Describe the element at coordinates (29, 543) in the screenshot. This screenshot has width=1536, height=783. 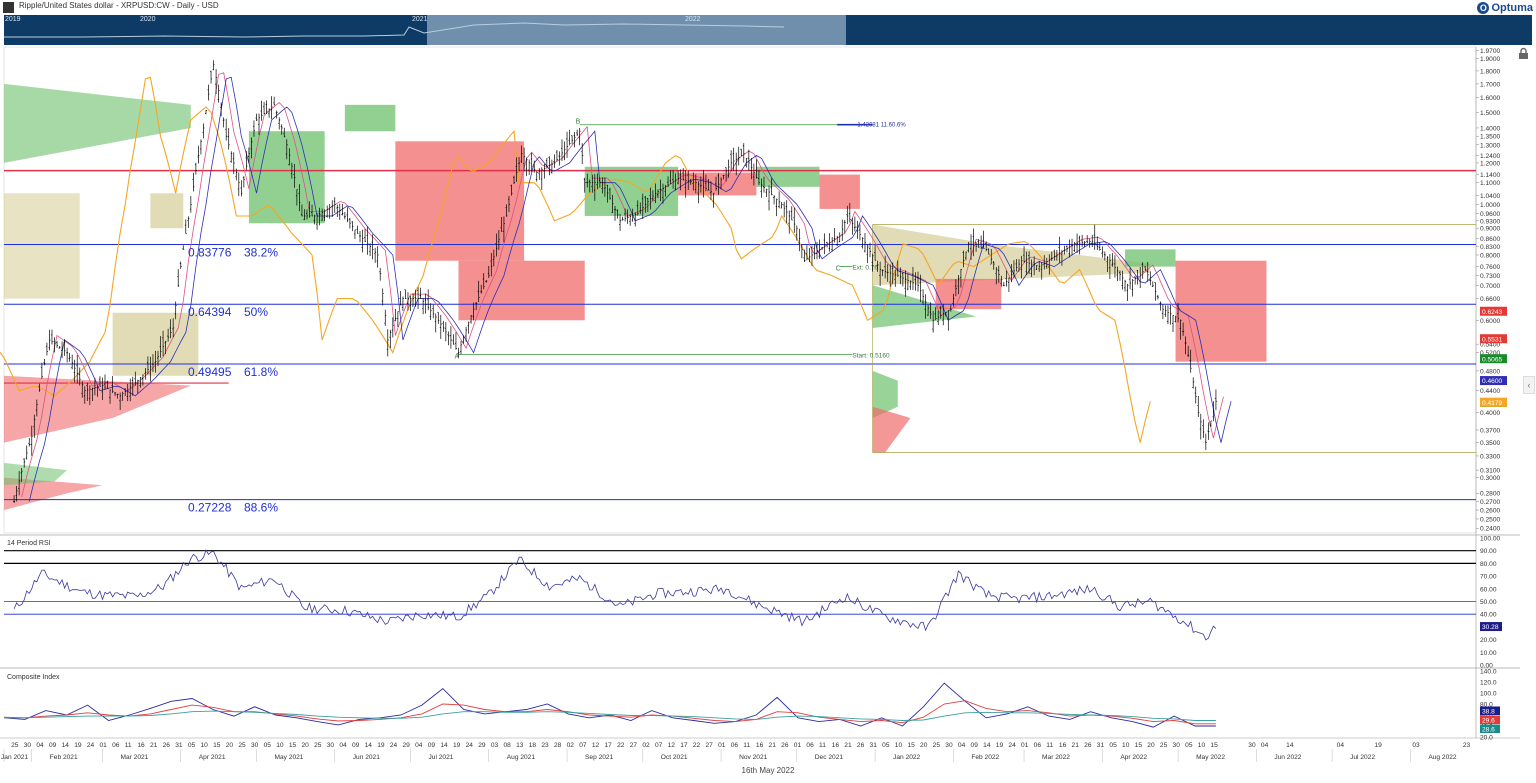
I see `rsi-panel-title: 14 Period RSI` at that location.